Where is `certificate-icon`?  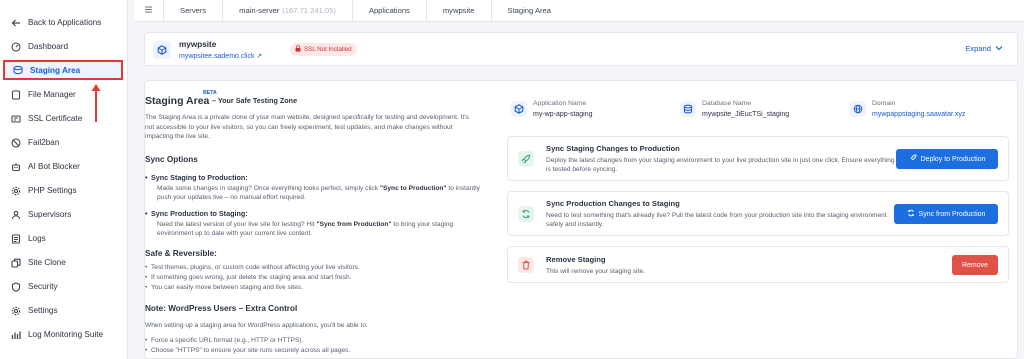 certificate-icon is located at coordinates (16, 119).